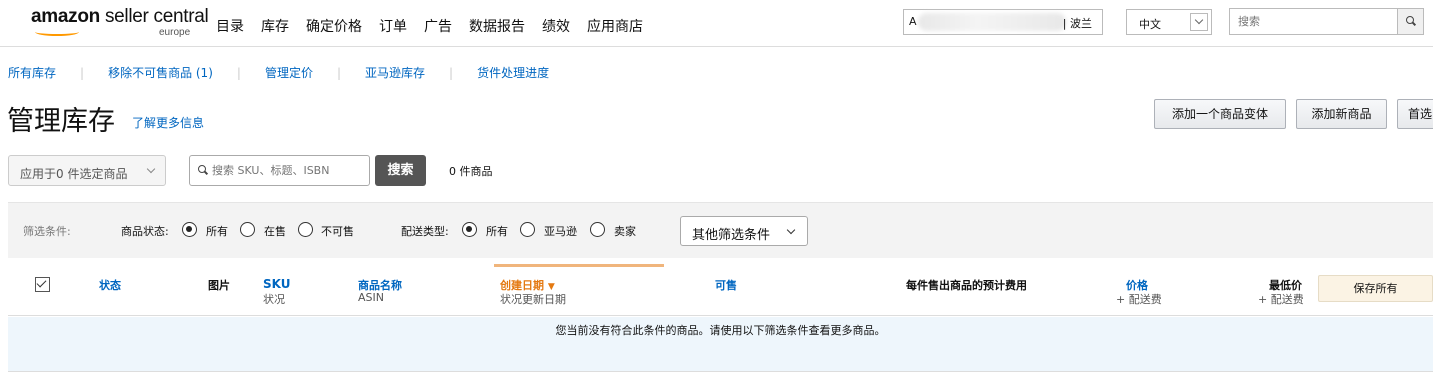 Image resolution: width=1433 pixels, height=377 pixels. What do you see at coordinates (156, 16) in the screenshot?
I see `logo-product: seller central` at bounding box center [156, 16].